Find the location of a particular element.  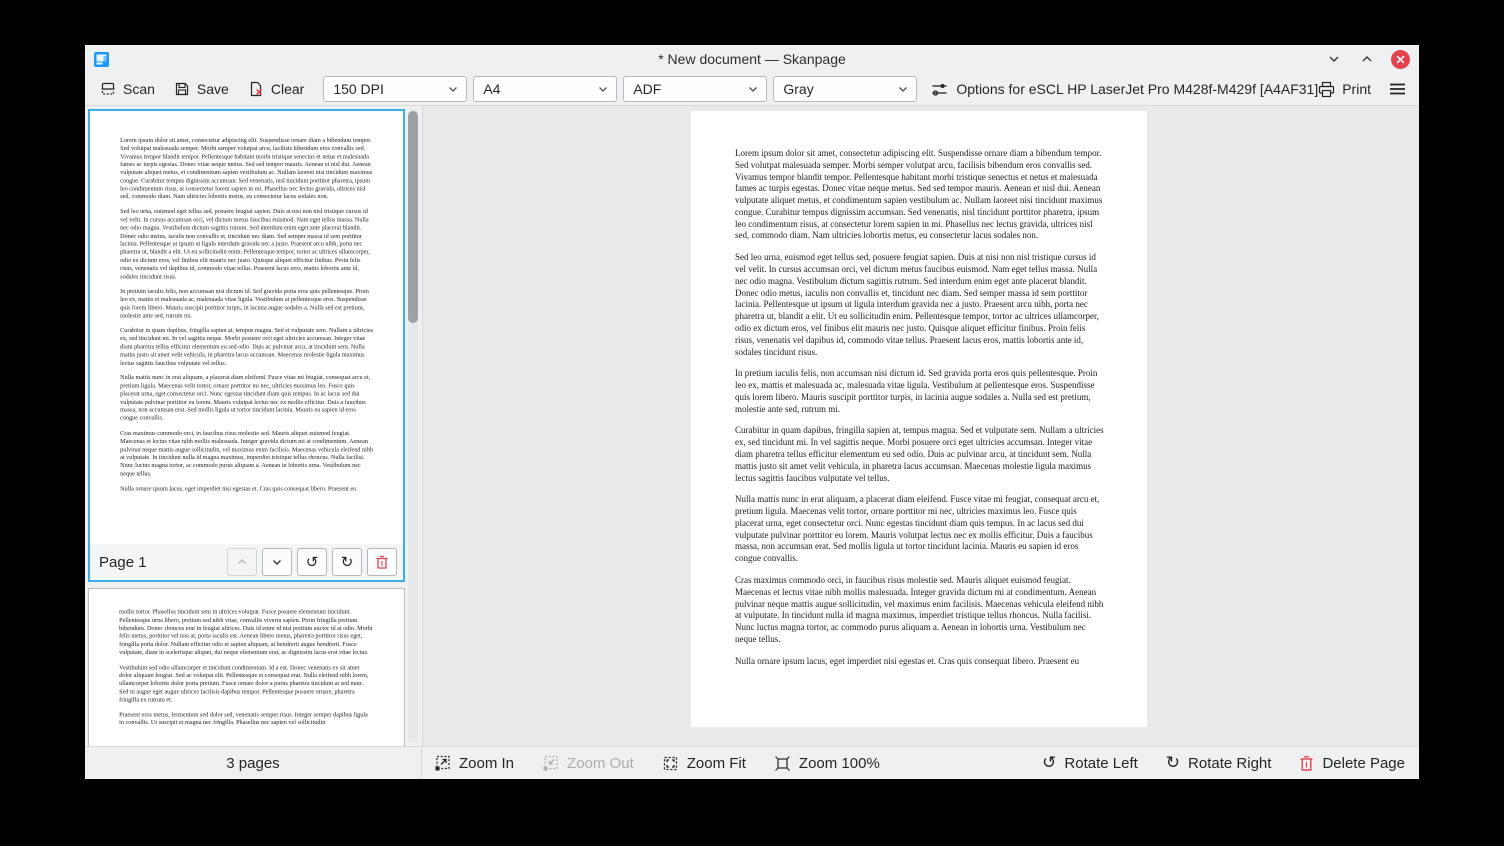

page-size-value: A4 is located at coordinates (492, 89).